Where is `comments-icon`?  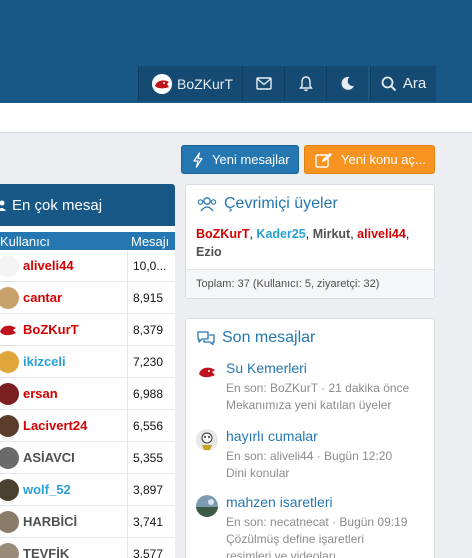
comments-icon is located at coordinates (206, 338).